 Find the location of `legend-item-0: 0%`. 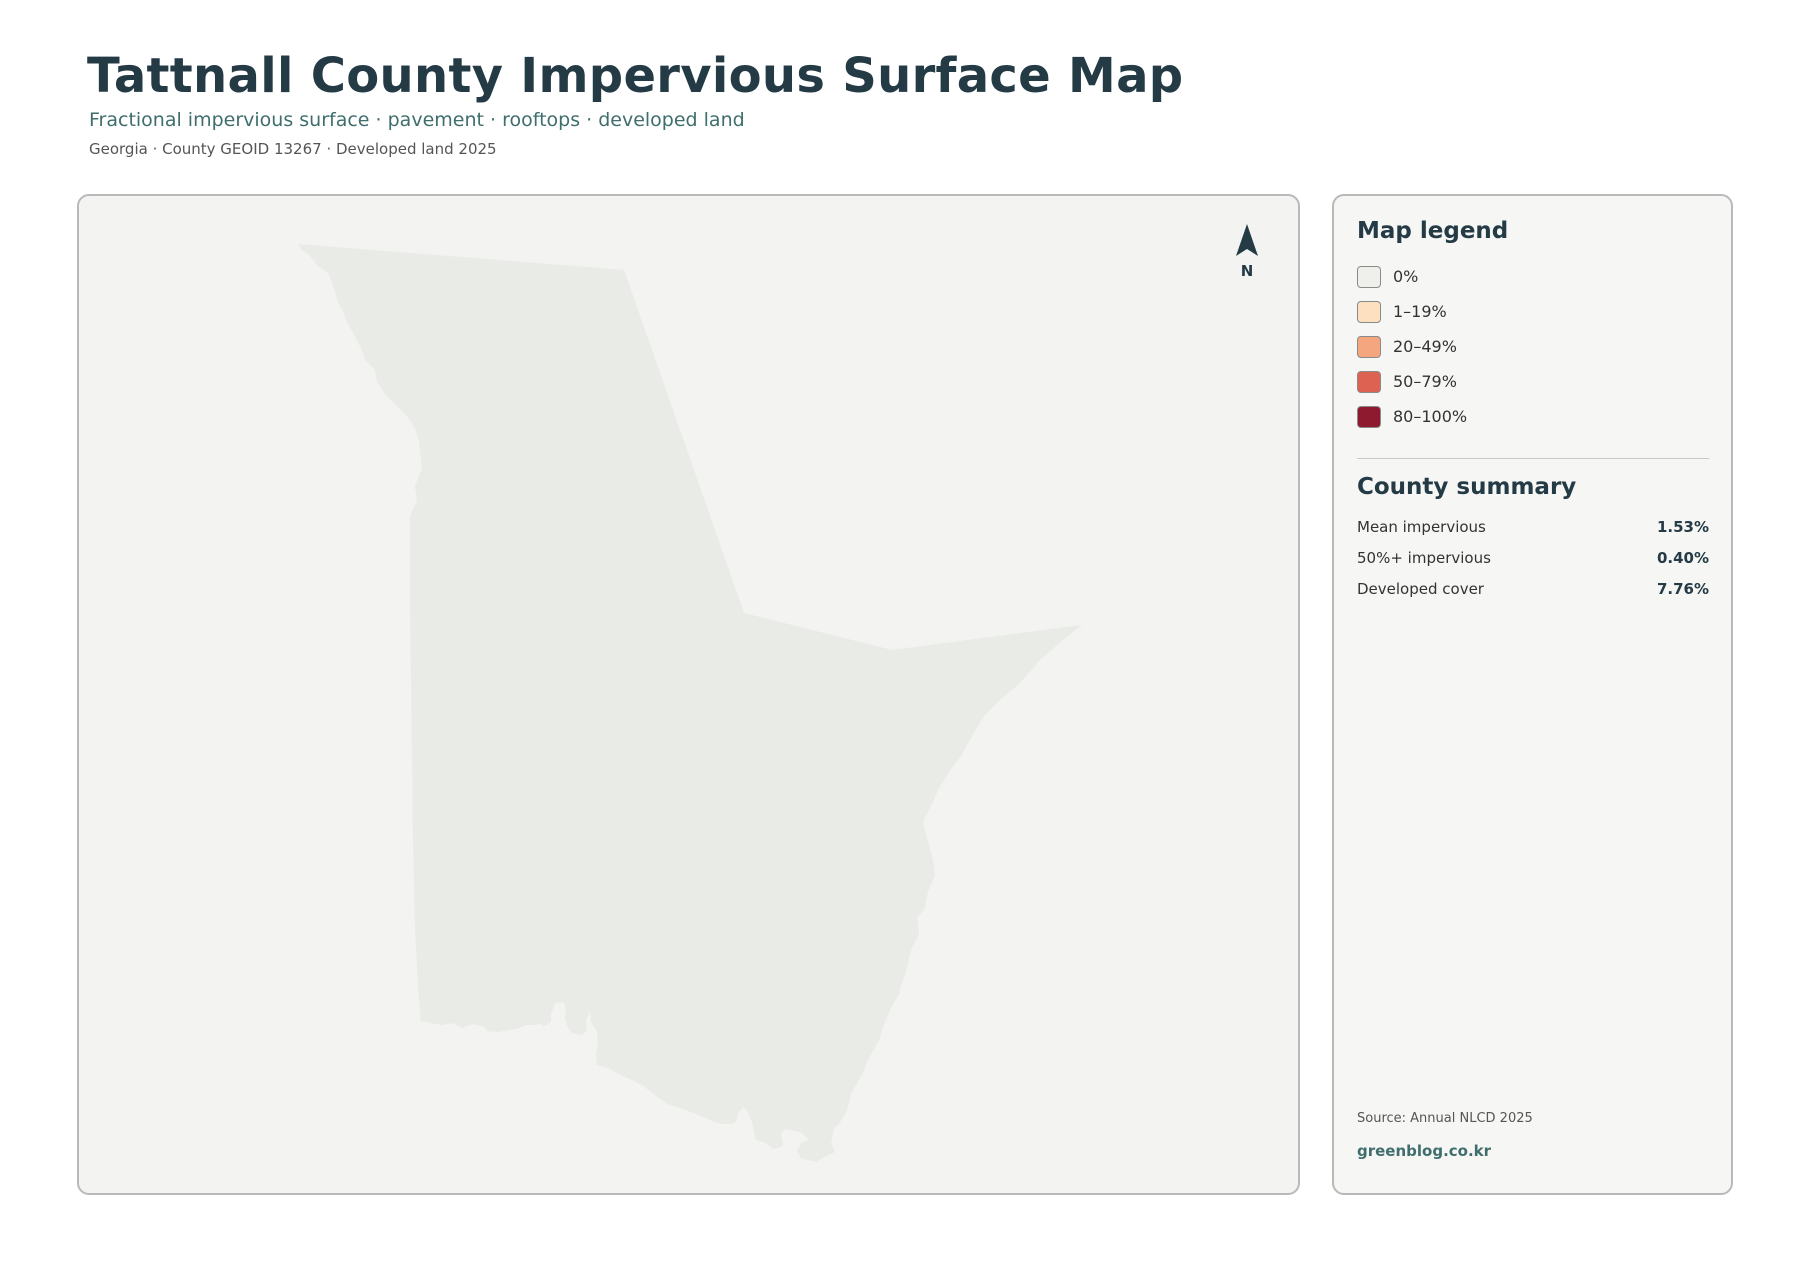

legend-item-0: 0% is located at coordinates (1507, 278).